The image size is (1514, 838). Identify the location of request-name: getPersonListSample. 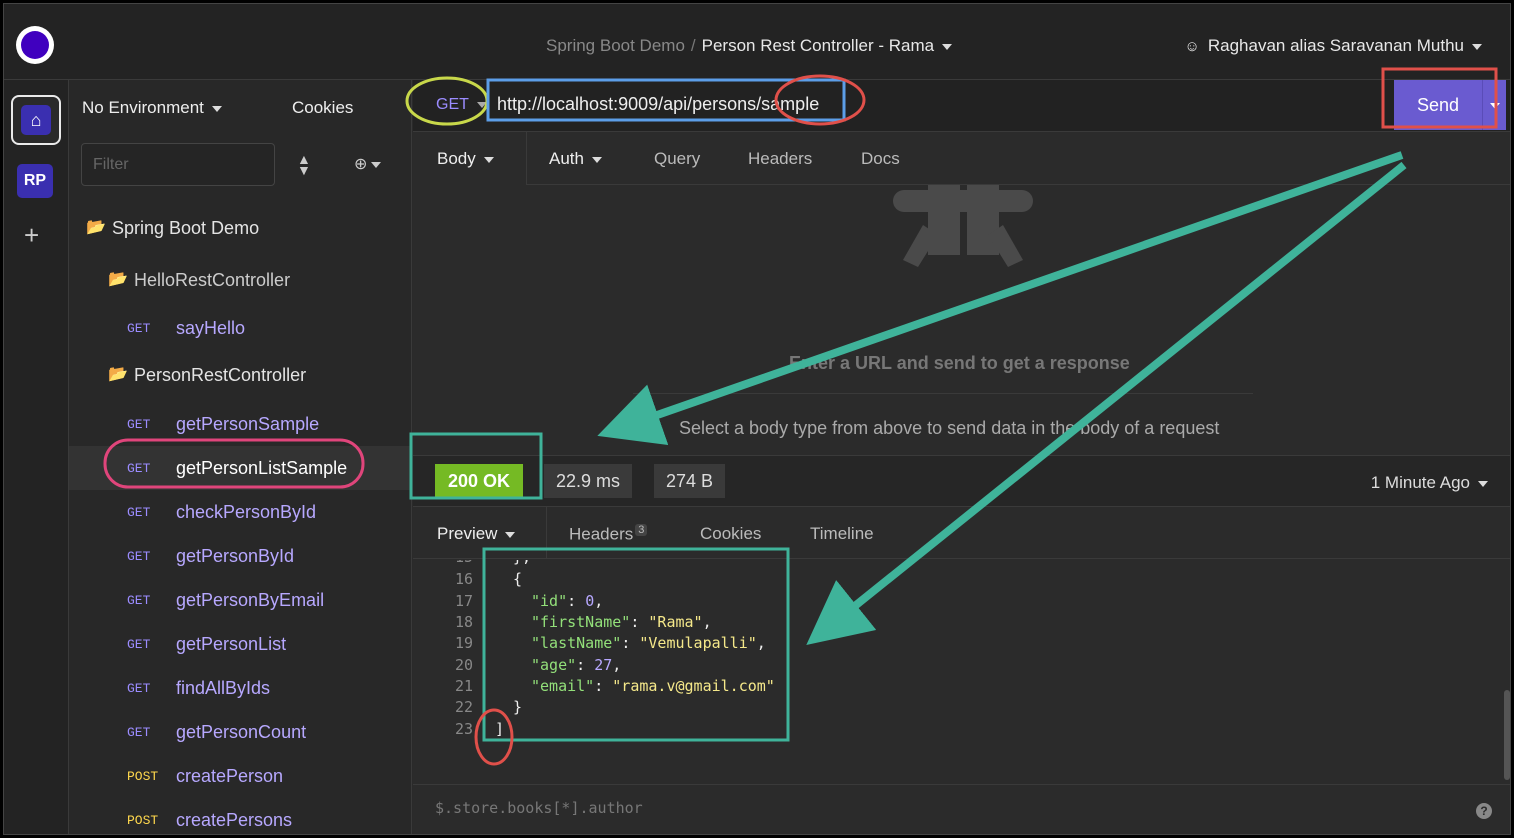
(262, 468).